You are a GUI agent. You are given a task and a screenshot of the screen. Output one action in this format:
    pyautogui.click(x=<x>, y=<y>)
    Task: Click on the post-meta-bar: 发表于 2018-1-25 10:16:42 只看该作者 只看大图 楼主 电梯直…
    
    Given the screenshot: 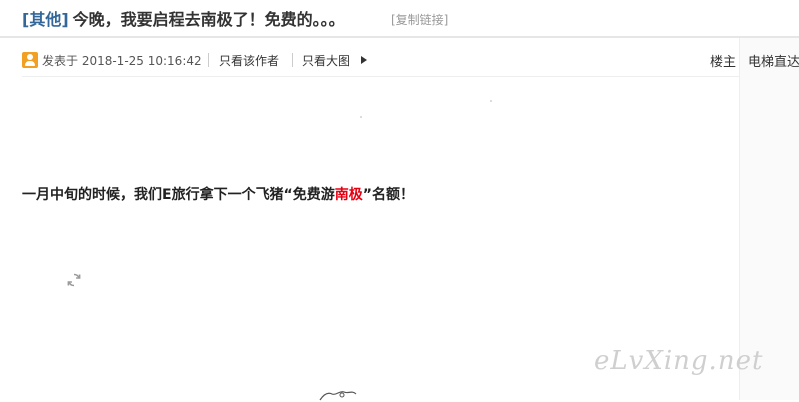 What is the action you would take?
    pyautogui.click(x=399, y=60)
    